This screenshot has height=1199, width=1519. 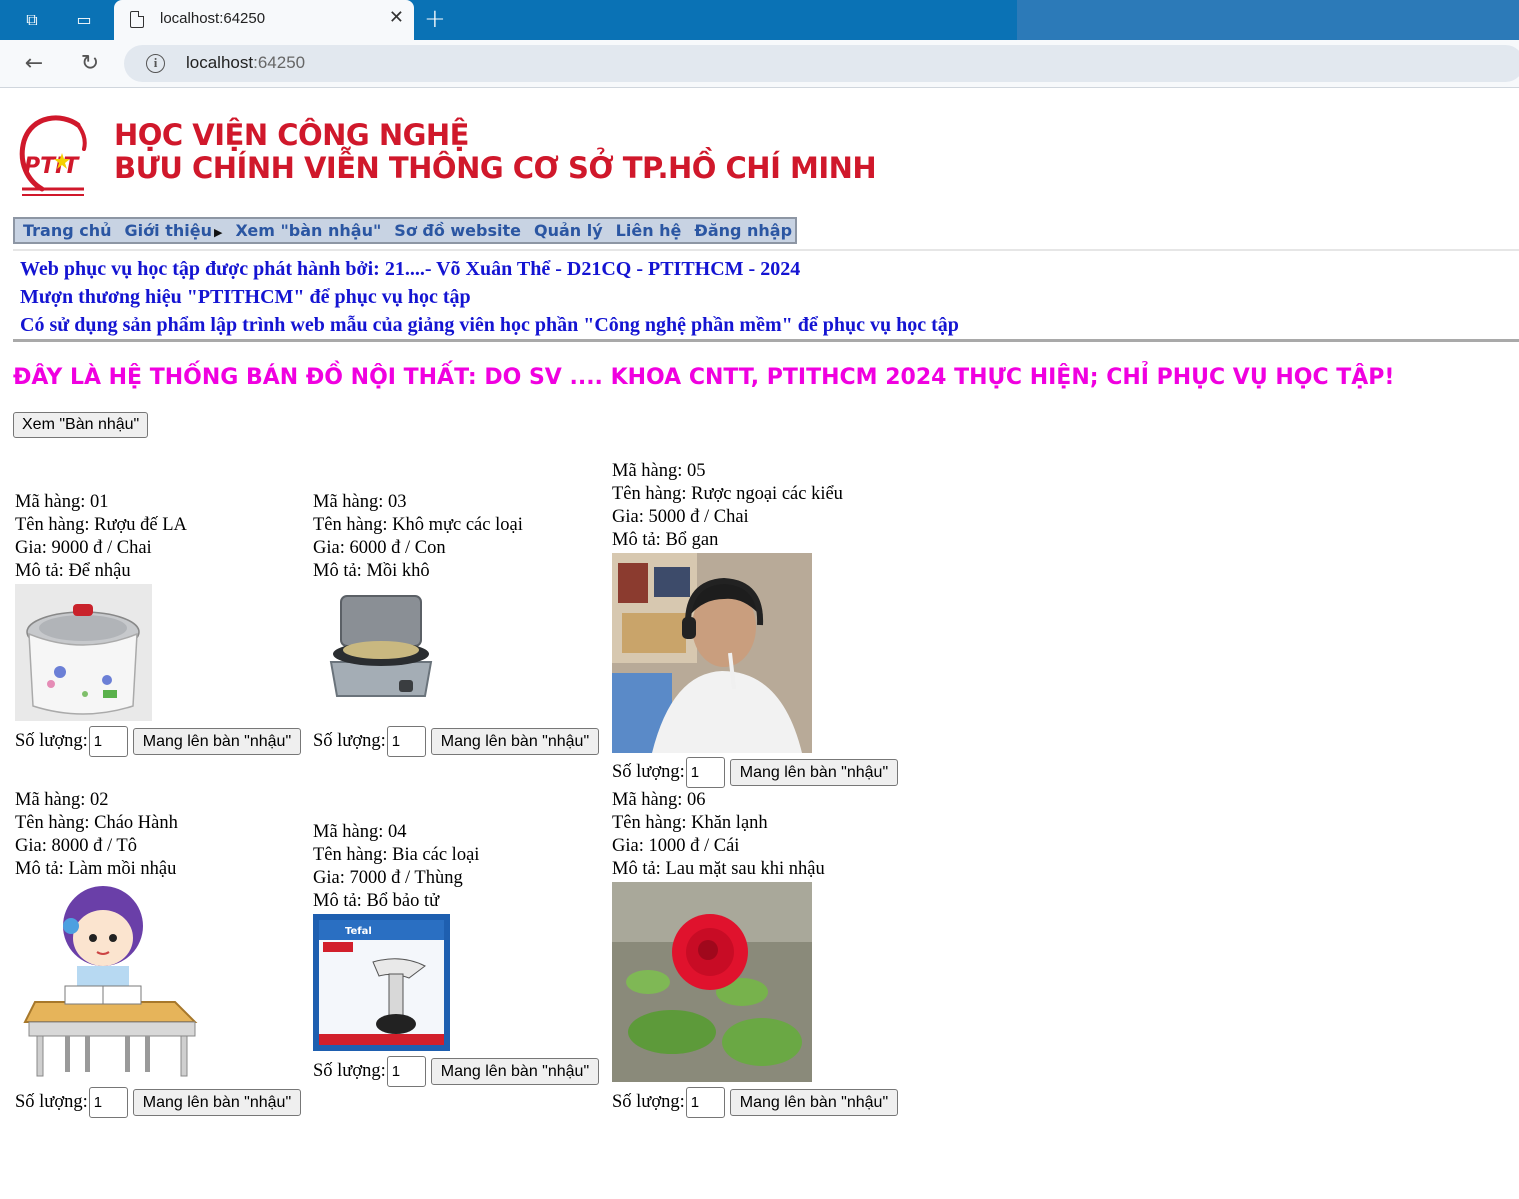 I want to click on brand-line-1: HỌC VIỆN CÔNG NGHỆ, so click(x=291, y=135).